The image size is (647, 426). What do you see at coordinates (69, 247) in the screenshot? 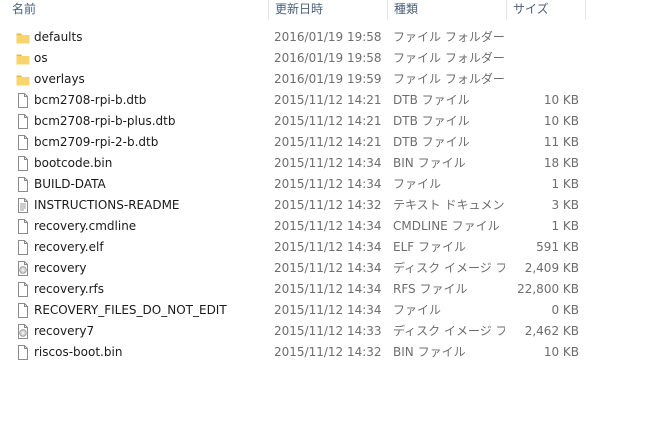
I see `file-name: recovery.elf` at bounding box center [69, 247].